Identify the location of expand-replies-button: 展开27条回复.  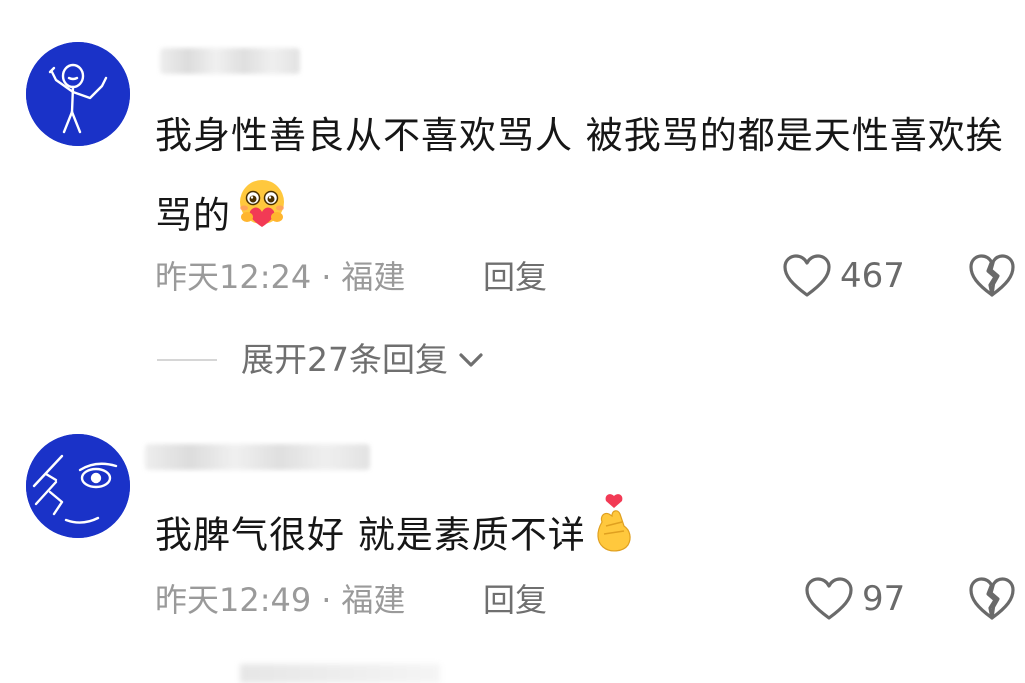
(321, 360).